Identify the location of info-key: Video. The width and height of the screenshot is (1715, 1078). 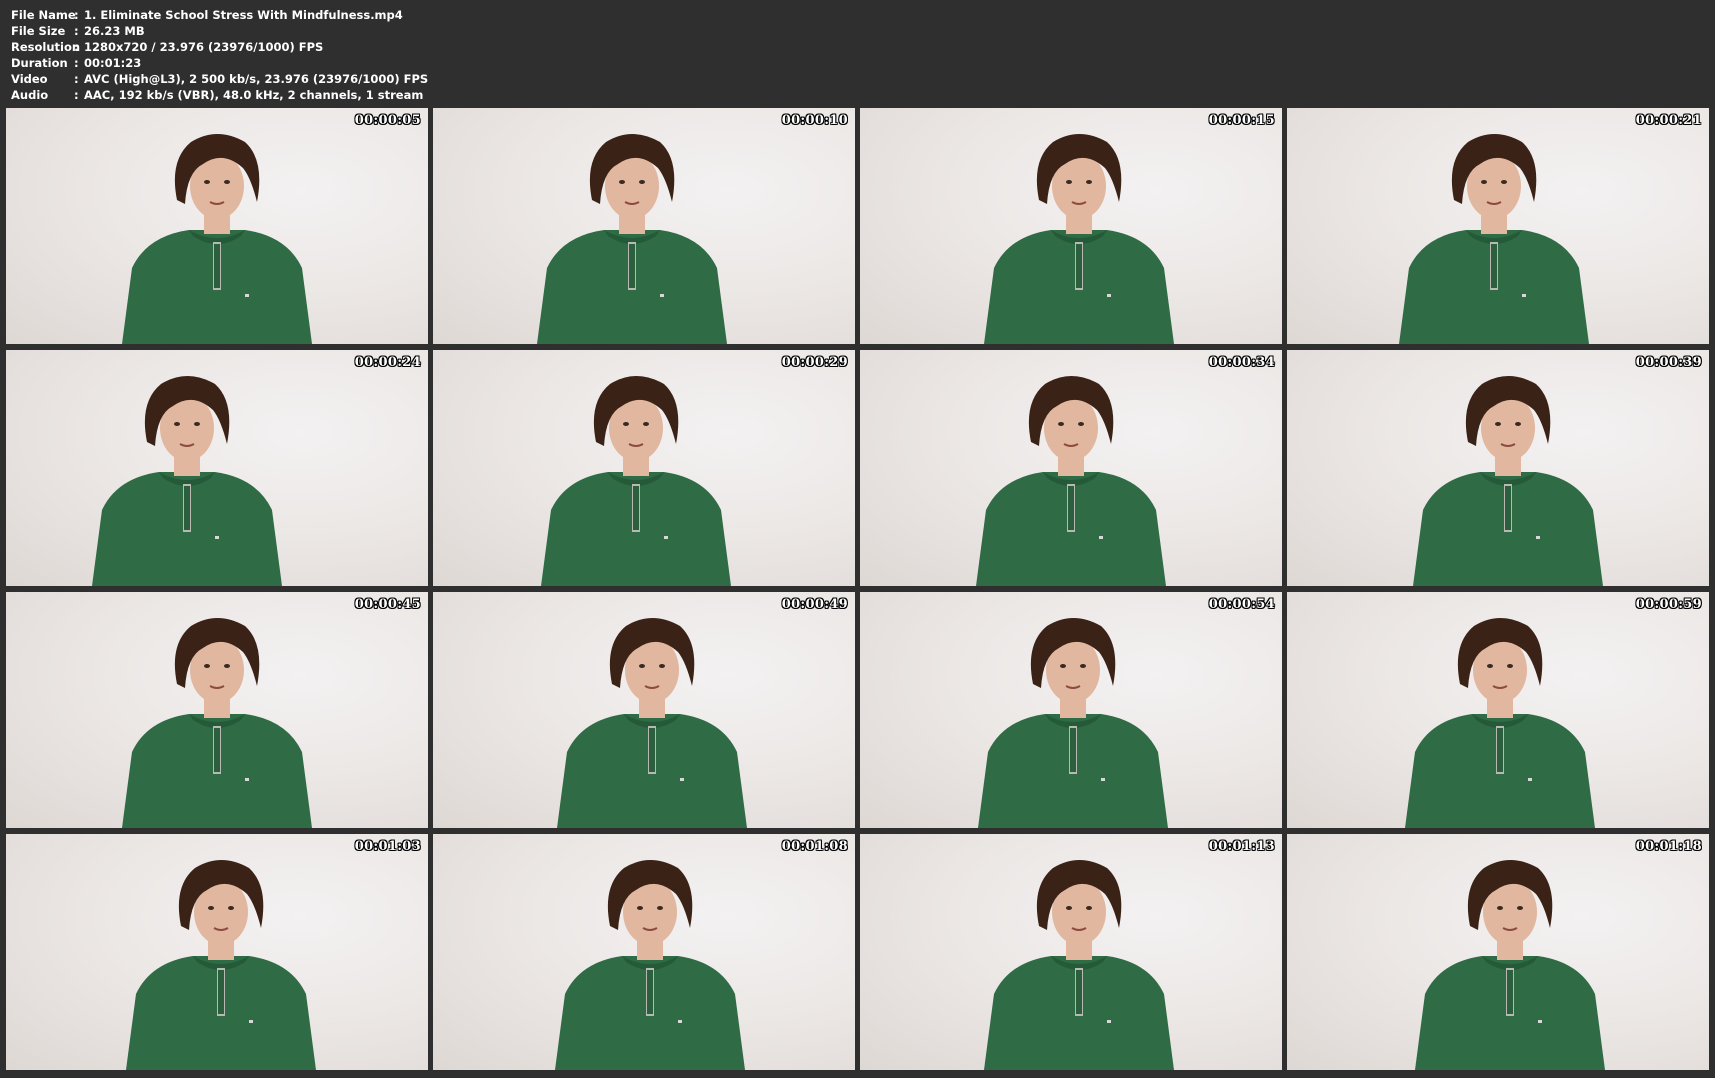
(29, 79).